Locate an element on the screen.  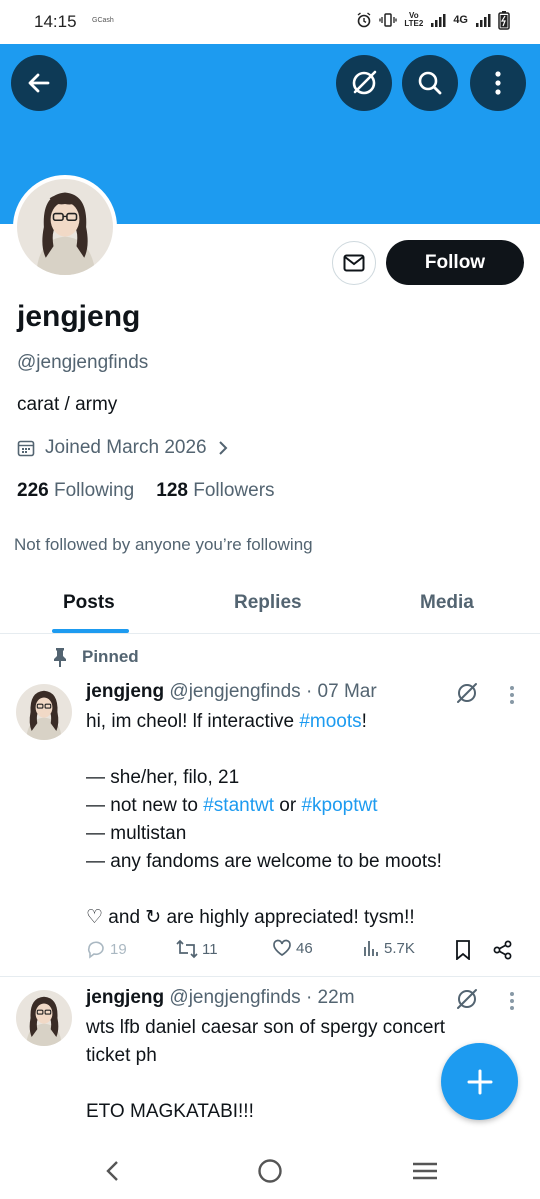
profile-handle: @jengjengfinds is located at coordinates (83, 362).